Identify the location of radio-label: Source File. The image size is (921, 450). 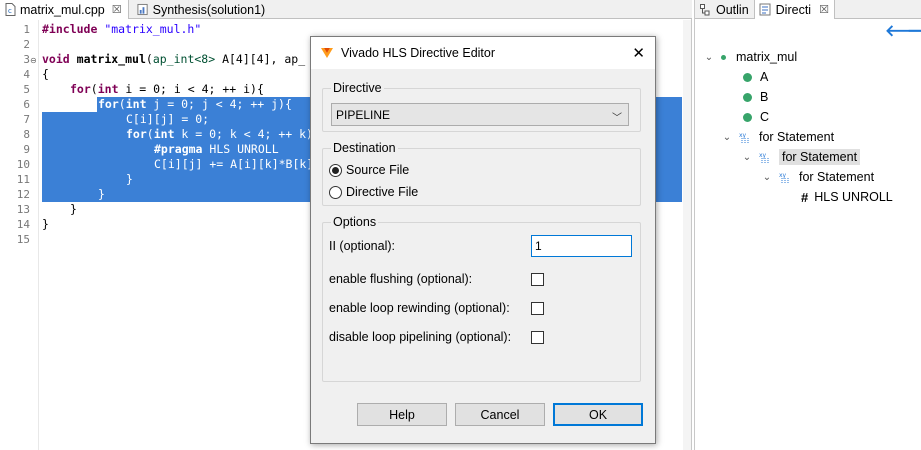
(378, 170).